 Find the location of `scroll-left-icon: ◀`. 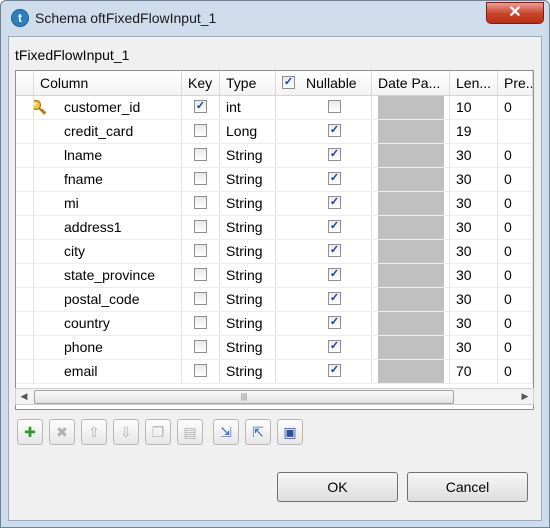

scroll-left-icon: ◀ is located at coordinates (24, 396).